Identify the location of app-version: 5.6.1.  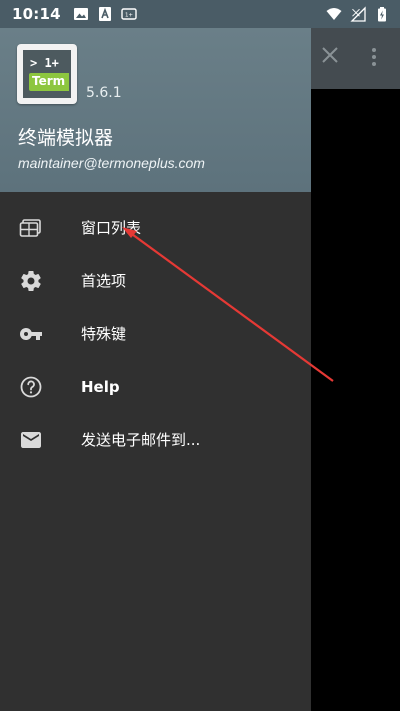
(104, 93).